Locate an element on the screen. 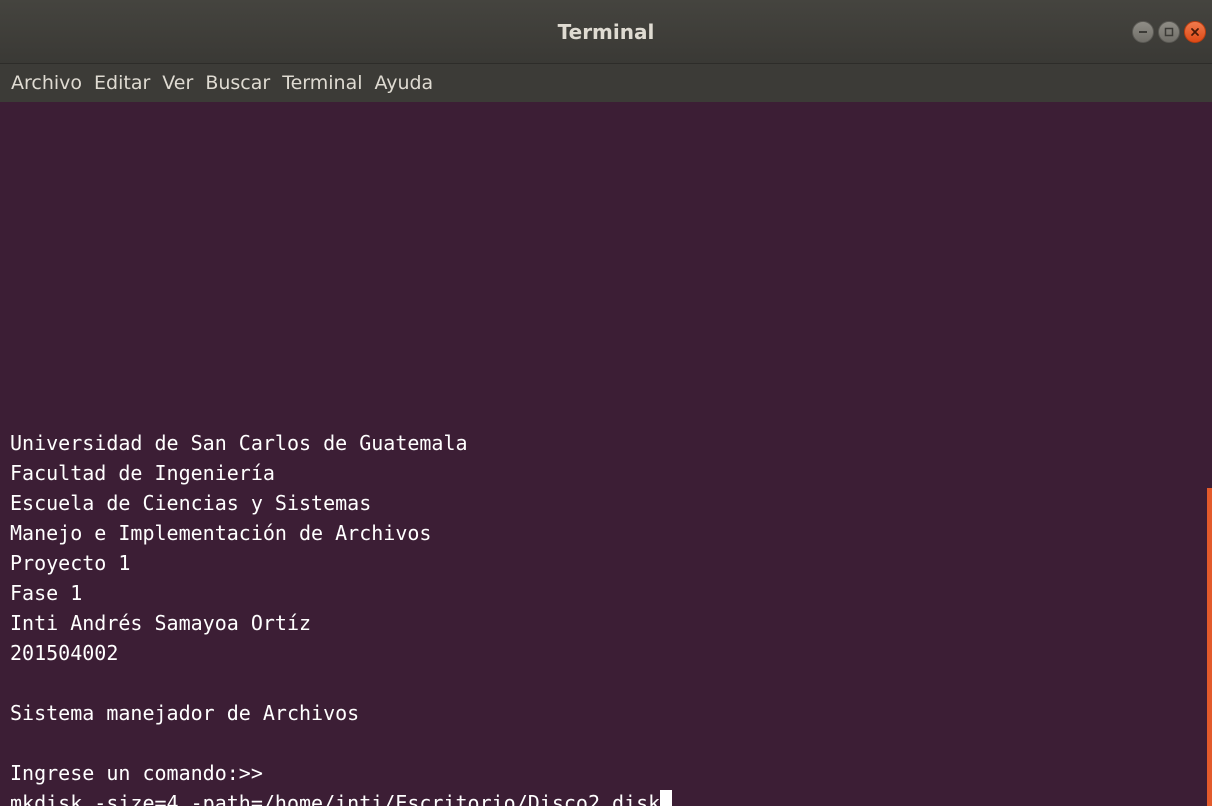 Image resolution: width=1212 pixels, height=806 pixels. menu-item-buscar: Buscar is located at coordinates (237, 83).